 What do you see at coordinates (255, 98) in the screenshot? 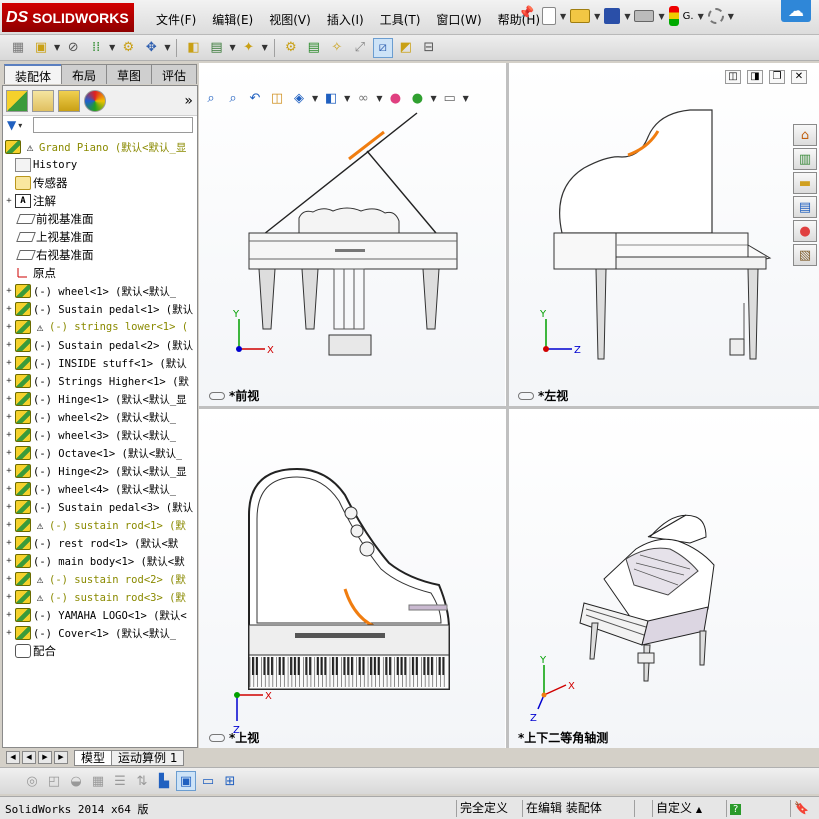
I see `previous-view-icon: ↶` at bounding box center [255, 98].